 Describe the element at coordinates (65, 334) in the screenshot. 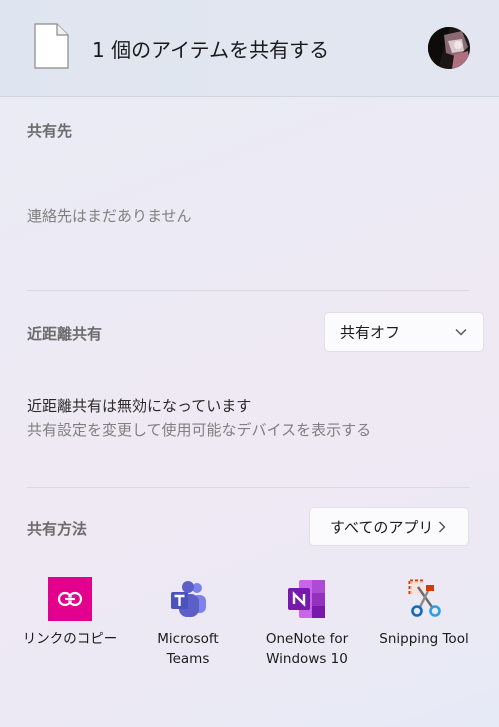

I see `nearby-share-label: 近距離共有` at that location.